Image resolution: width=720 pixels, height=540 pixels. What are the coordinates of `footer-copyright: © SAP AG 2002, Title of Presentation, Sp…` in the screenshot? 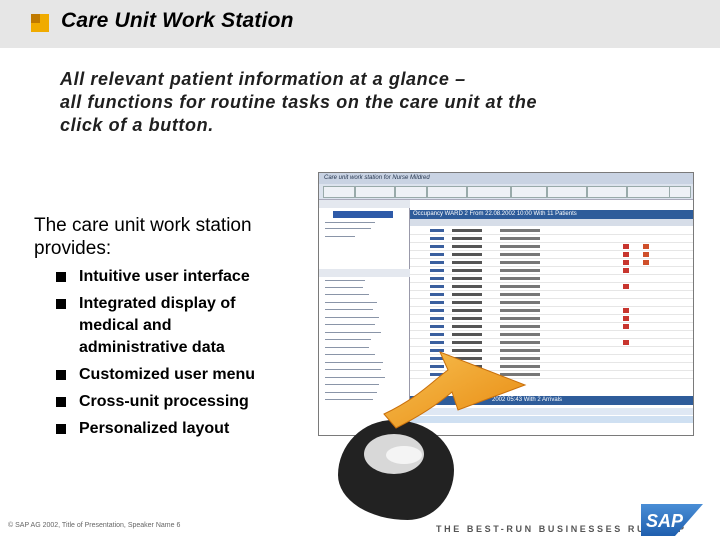 It's located at (94, 525).